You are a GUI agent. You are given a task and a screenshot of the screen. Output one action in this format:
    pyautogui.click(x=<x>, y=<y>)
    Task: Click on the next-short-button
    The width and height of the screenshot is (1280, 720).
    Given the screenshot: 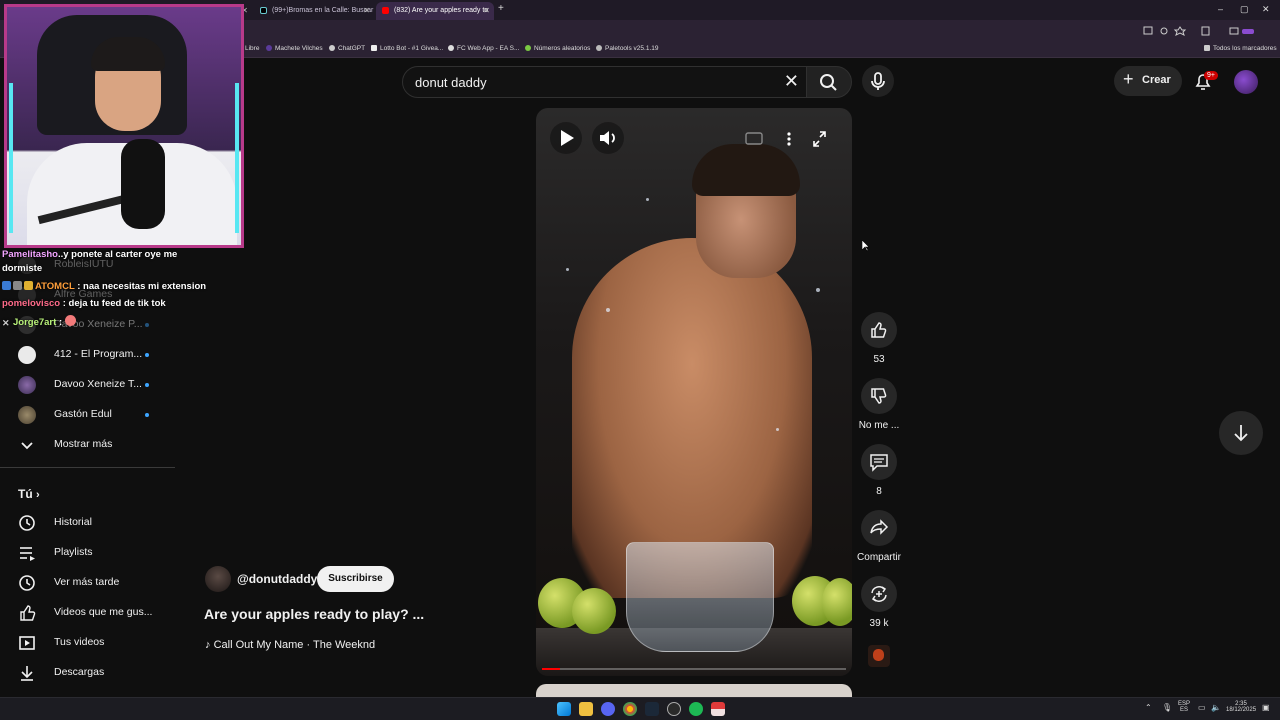 What is the action you would take?
    pyautogui.click(x=1241, y=433)
    